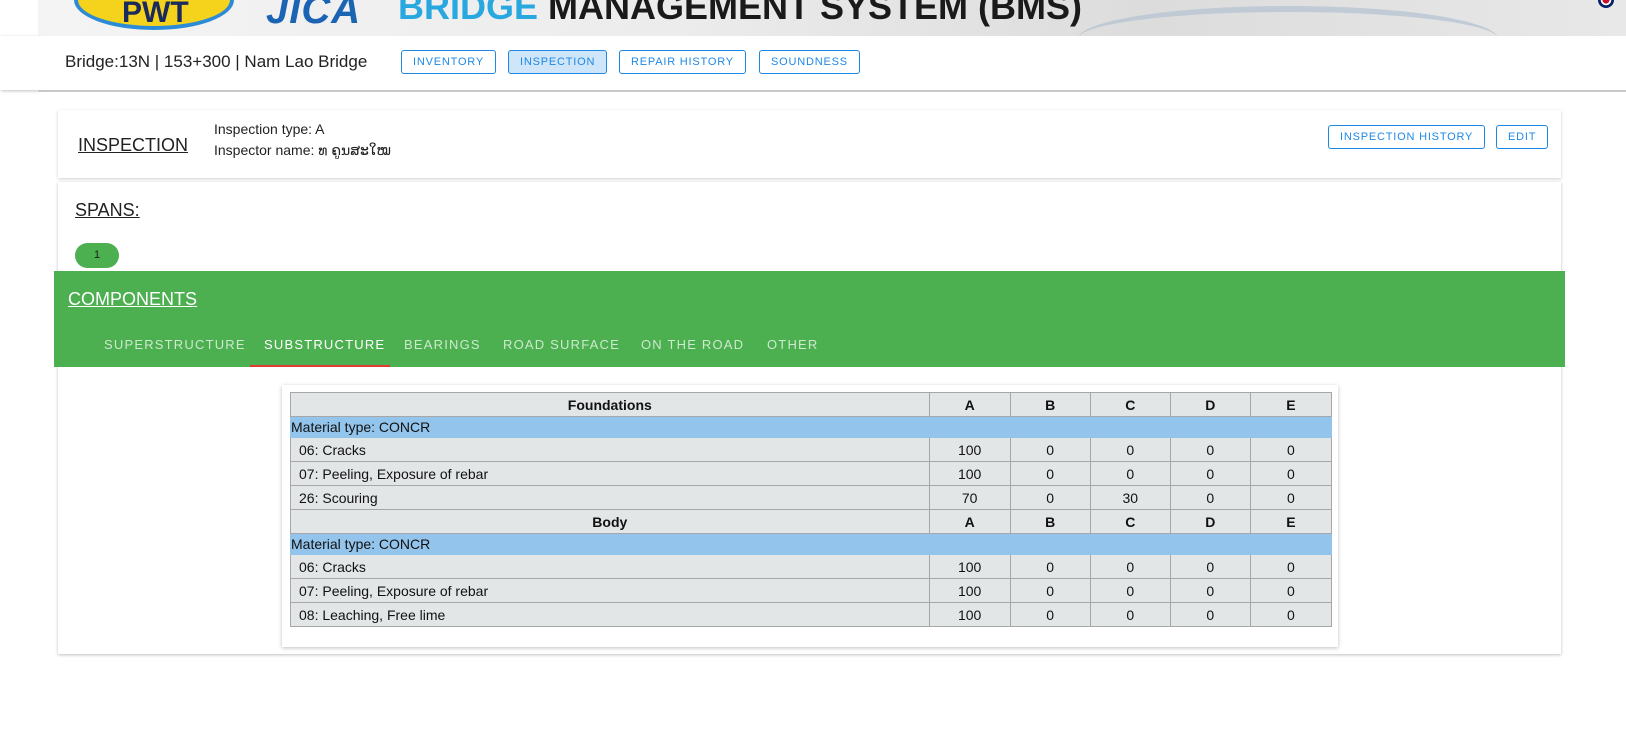  Describe the element at coordinates (610, 497) in the screenshot. I see `damage-label: 26: Scouring` at that location.